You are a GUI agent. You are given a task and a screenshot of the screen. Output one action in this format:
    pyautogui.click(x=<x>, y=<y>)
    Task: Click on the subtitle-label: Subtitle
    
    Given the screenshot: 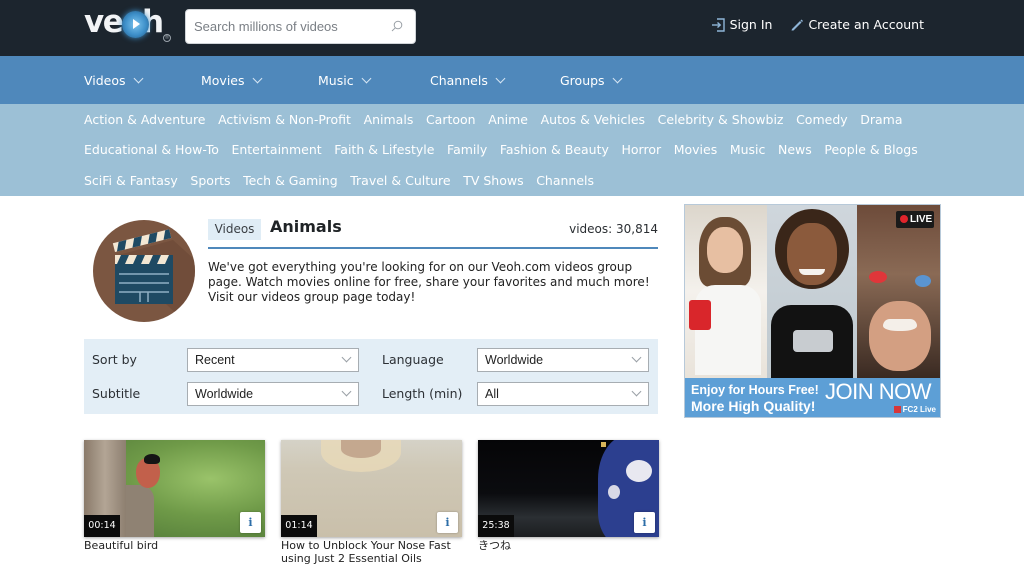 What is the action you would take?
    pyautogui.click(x=116, y=393)
    